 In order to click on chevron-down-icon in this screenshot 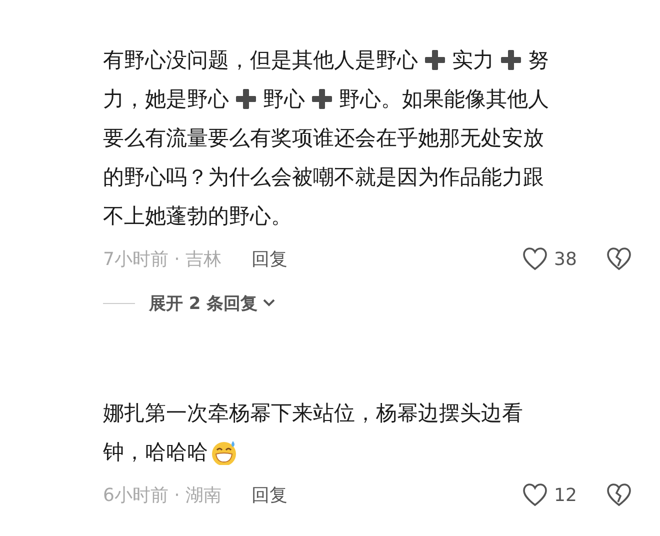, I will do `click(269, 303)`.